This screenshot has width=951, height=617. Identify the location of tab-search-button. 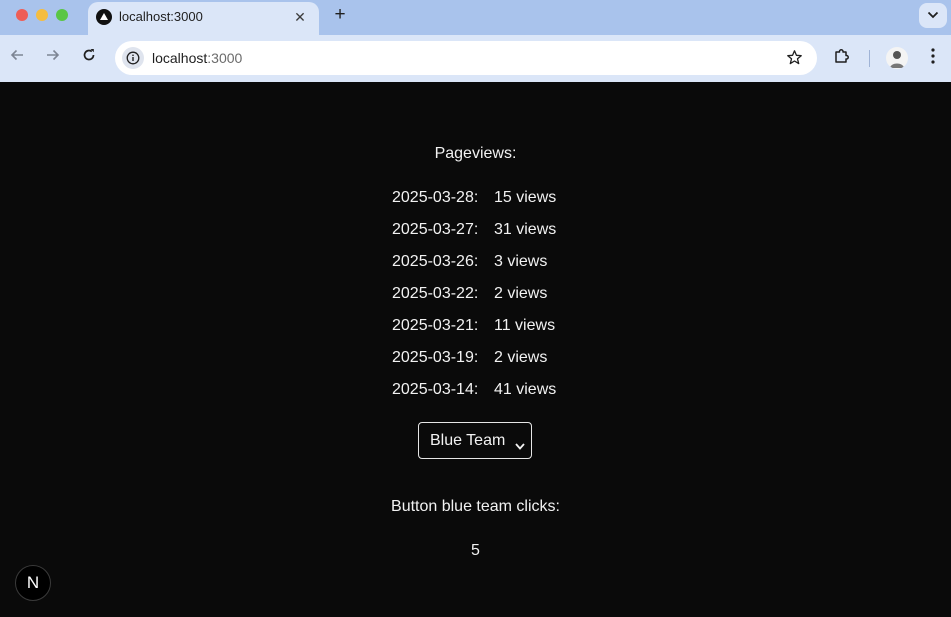
(933, 15).